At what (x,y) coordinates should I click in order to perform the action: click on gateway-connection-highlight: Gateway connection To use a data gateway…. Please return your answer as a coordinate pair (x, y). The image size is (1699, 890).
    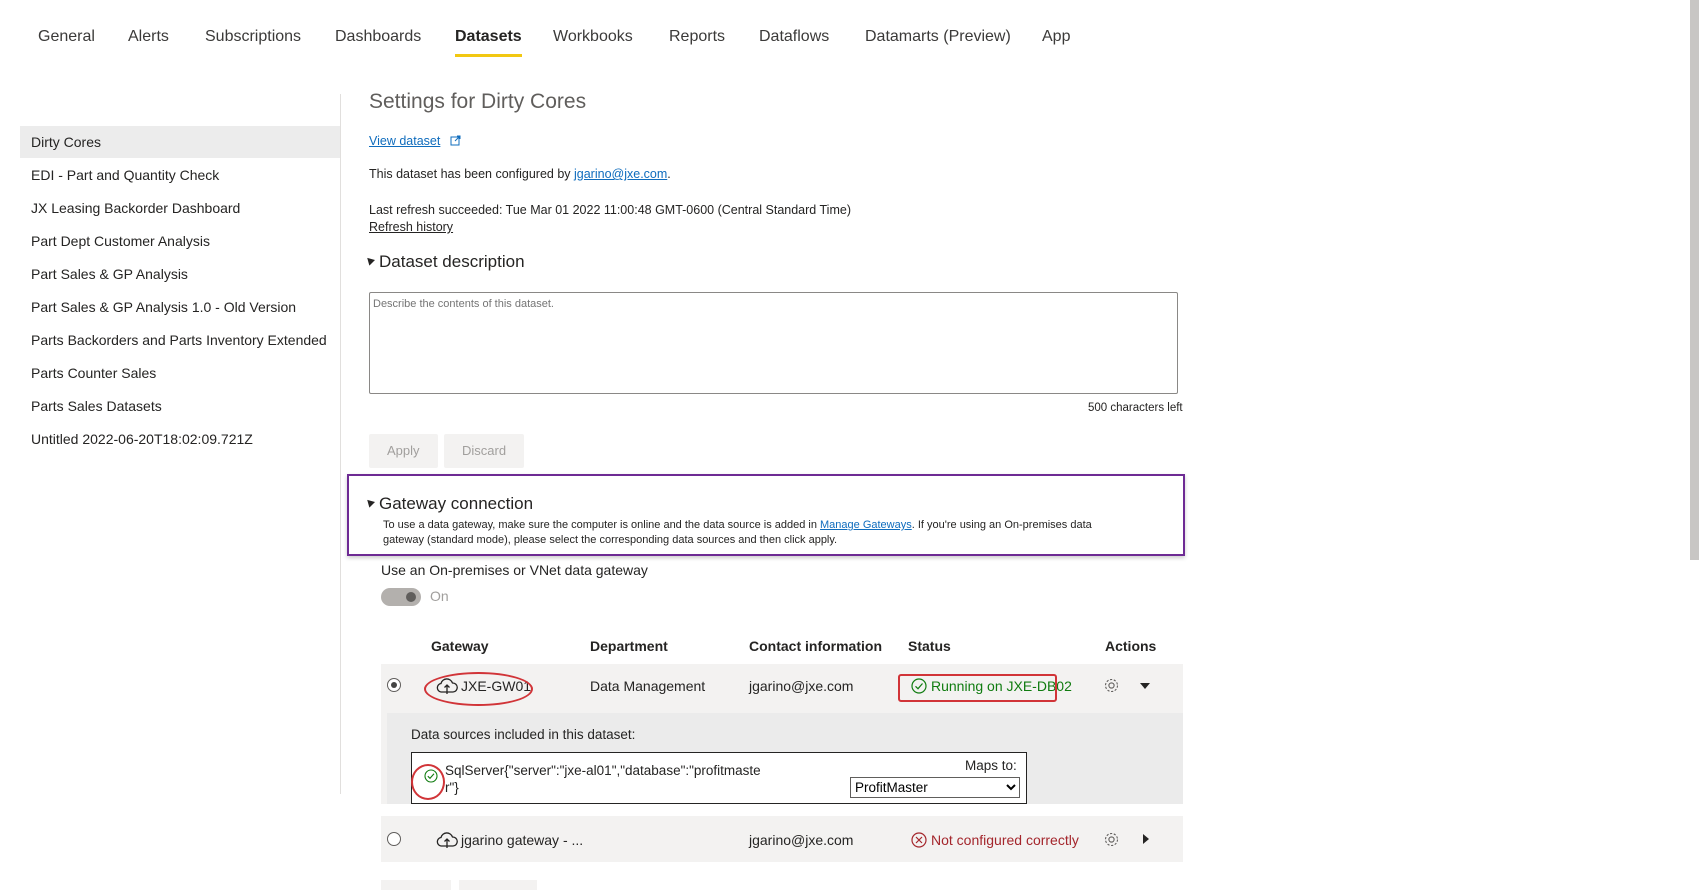
    Looking at the image, I should click on (766, 515).